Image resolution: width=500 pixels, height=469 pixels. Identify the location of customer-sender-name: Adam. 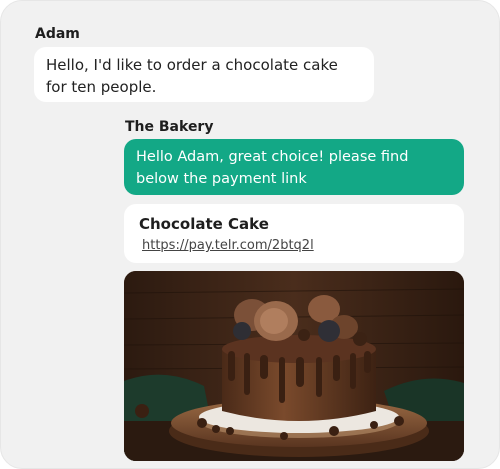
(57, 34).